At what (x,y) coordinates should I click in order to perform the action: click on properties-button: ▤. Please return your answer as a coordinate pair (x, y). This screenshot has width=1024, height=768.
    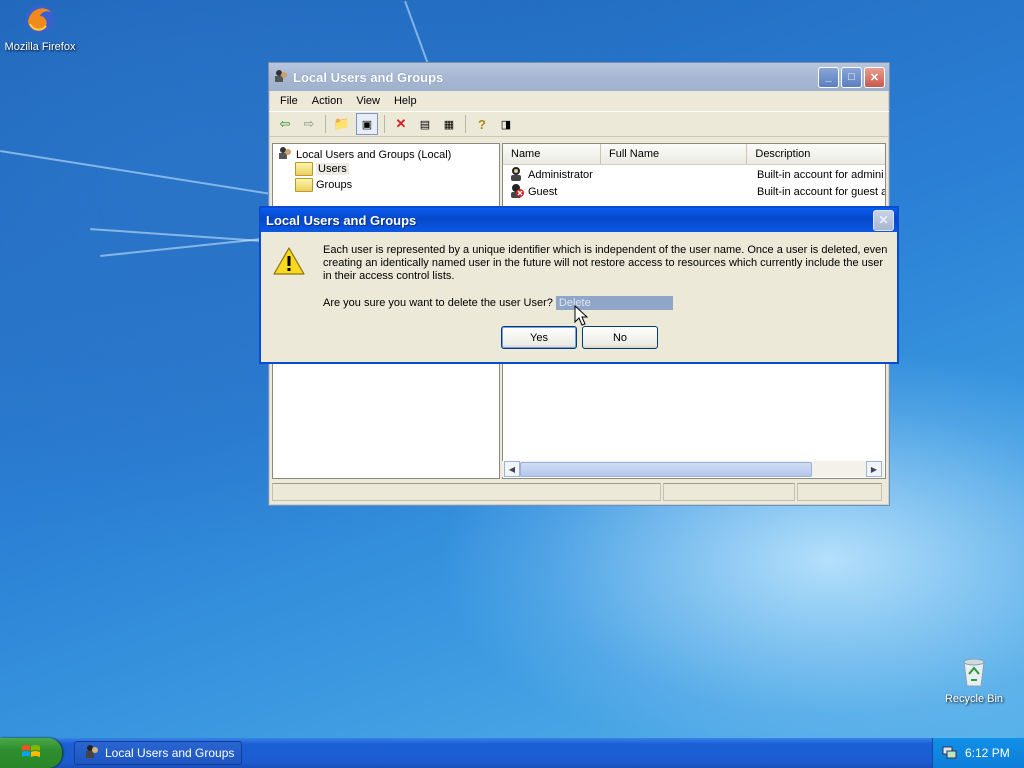
    Looking at the image, I should click on (425, 124).